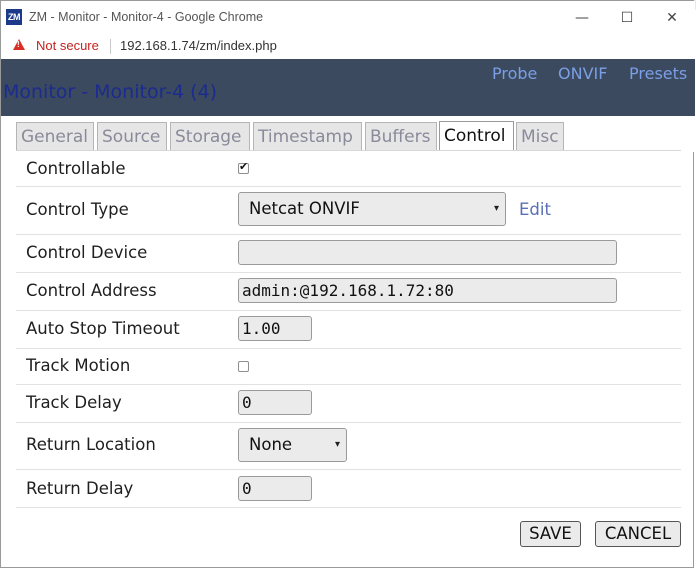 The width and height of the screenshot is (696, 570). What do you see at coordinates (348, 366) in the screenshot?
I see `row-track-motion: Track Motion` at bounding box center [348, 366].